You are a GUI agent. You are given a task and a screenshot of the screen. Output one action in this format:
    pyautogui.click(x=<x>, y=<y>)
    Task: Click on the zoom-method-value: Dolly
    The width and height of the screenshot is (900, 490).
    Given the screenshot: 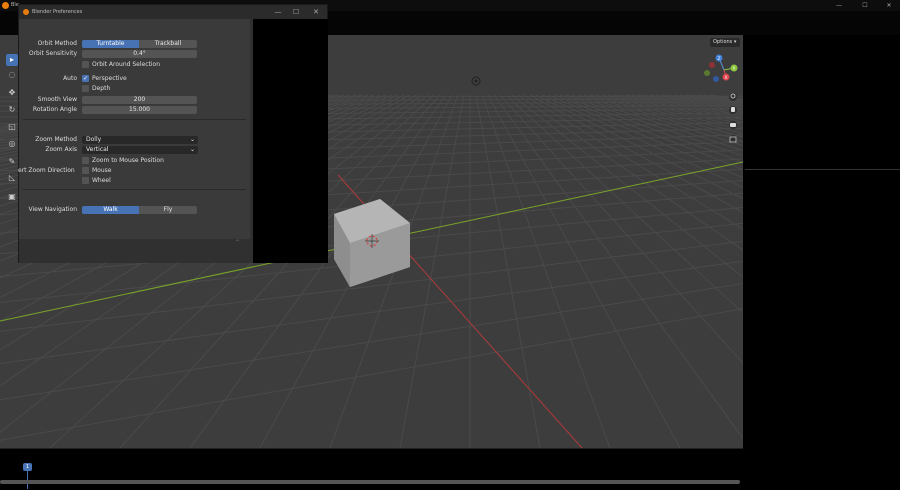 What is the action you would take?
    pyautogui.click(x=94, y=139)
    